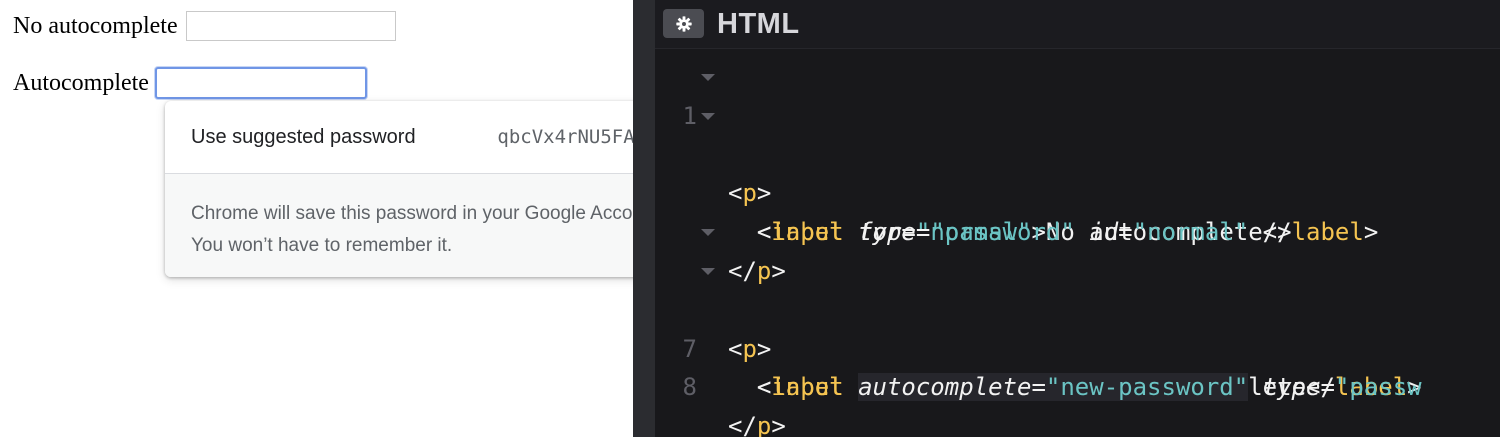 The height and width of the screenshot is (437, 1500). What do you see at coordinates (758, 24) in the screenshot?
I see `editor-title: HTML` at bounding box center [758, 24].